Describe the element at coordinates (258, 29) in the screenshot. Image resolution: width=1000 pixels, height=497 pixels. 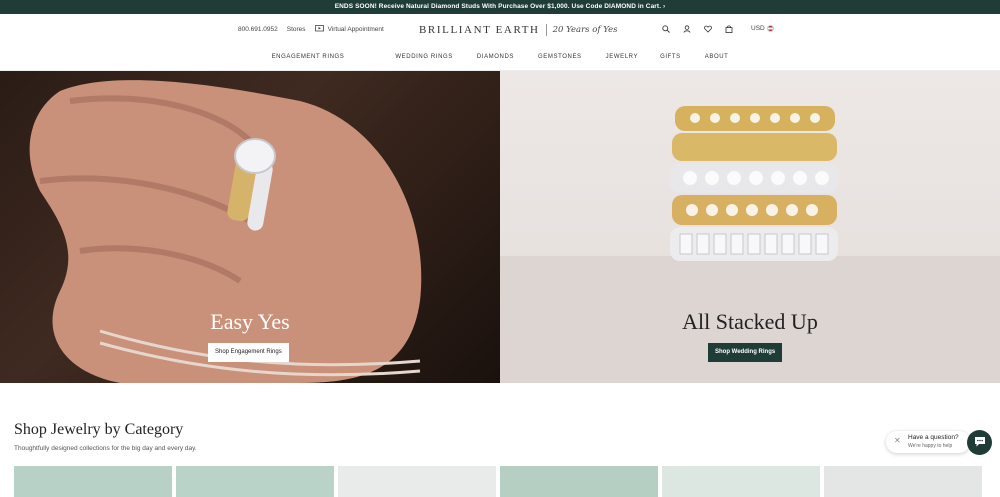
I see `phone-link: 800.691.0952` at that location.